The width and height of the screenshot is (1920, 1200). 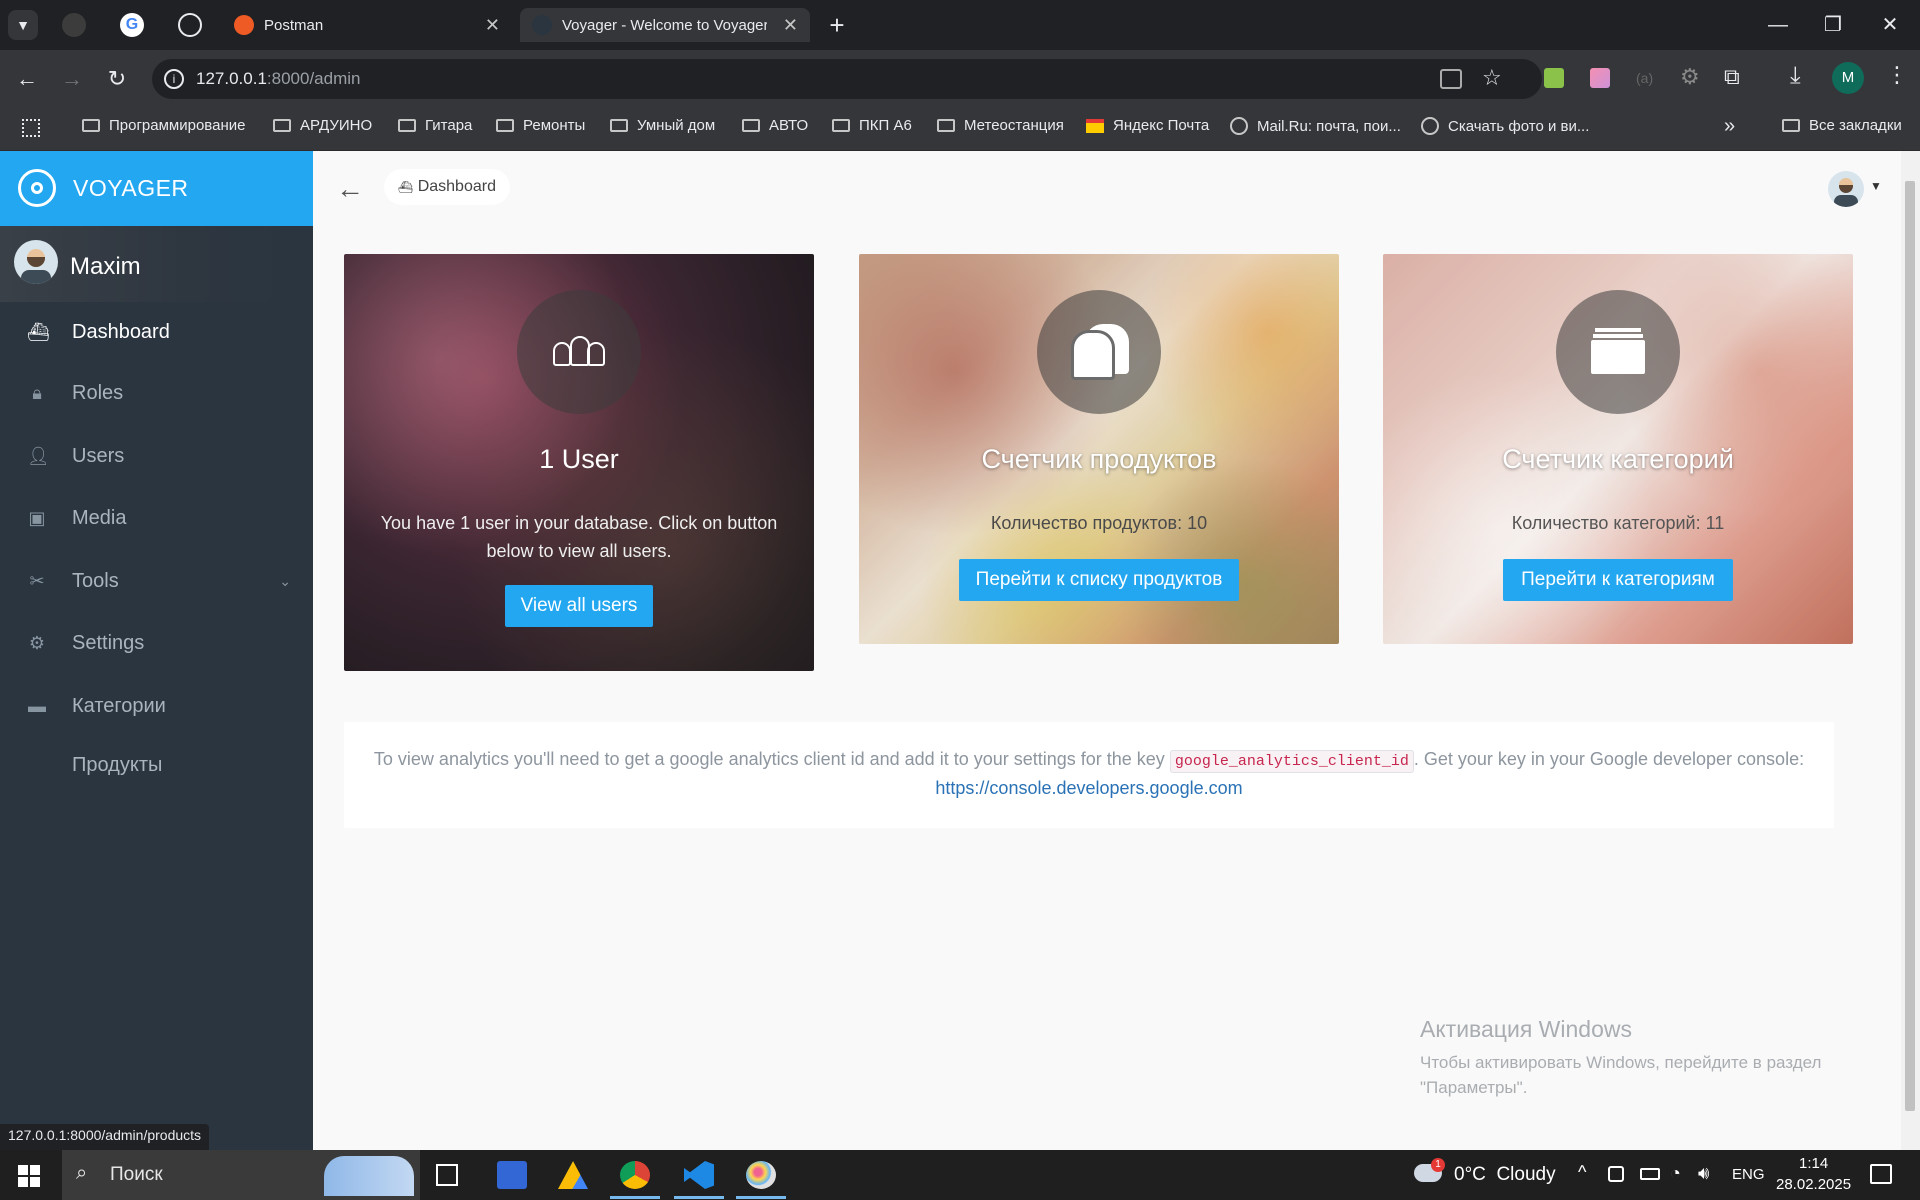 What do you see at coordinates (74, 25) in the screenshot?
I see `github-tab-icon` at bounding box center [74, 25].